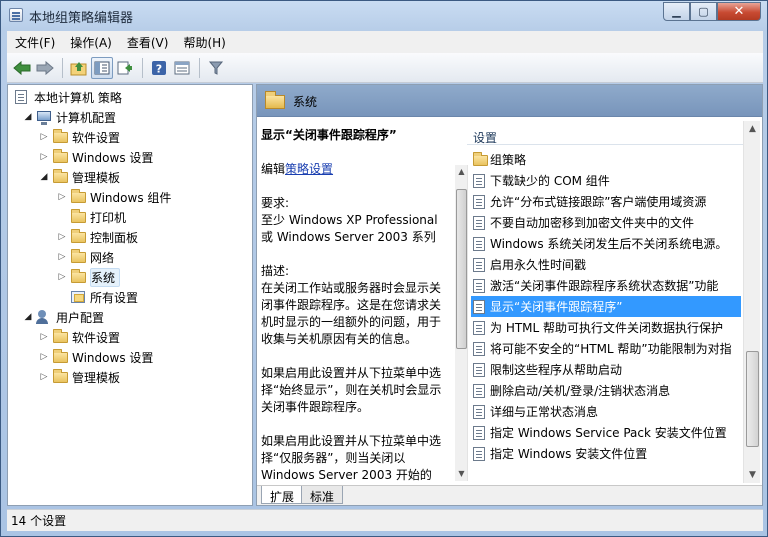  I want to click on list-item-label: 激活“关闭事件跟踪程序系统状态数据”功能, so click(604, 286).